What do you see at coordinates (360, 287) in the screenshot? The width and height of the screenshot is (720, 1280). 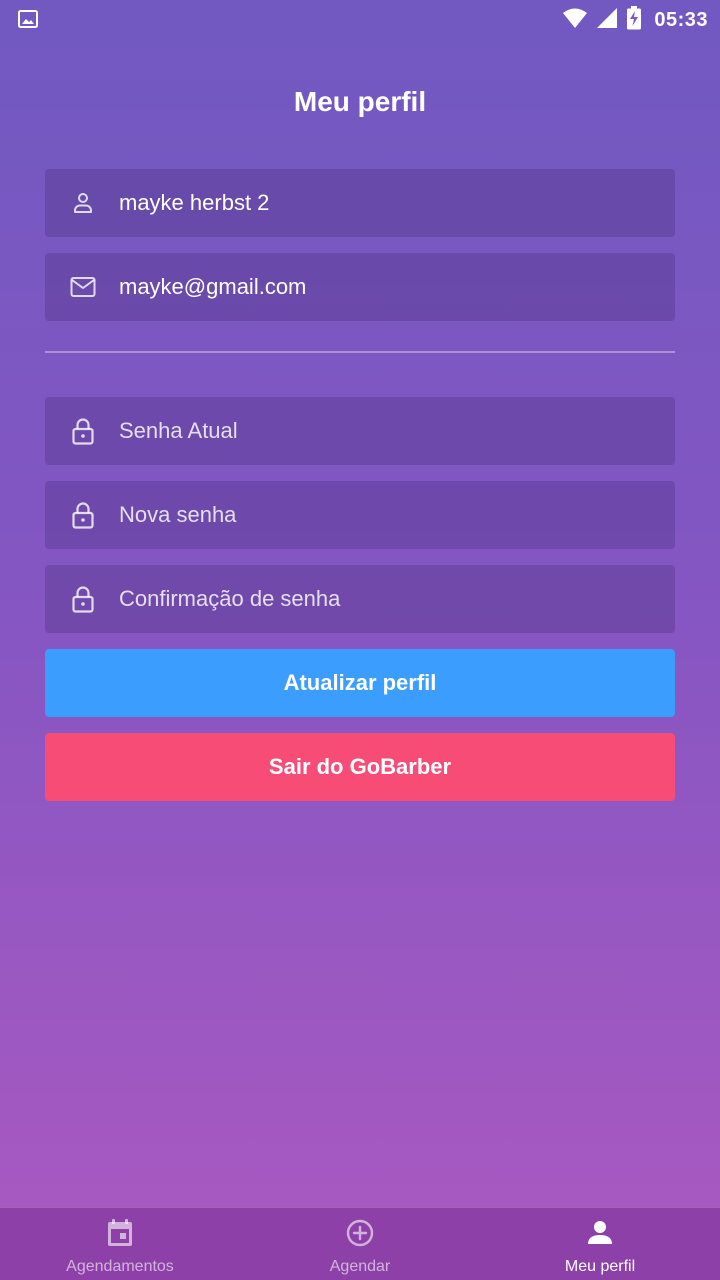 I see `email-field: mayke@gmail.com` at bounding box center [360, 287].